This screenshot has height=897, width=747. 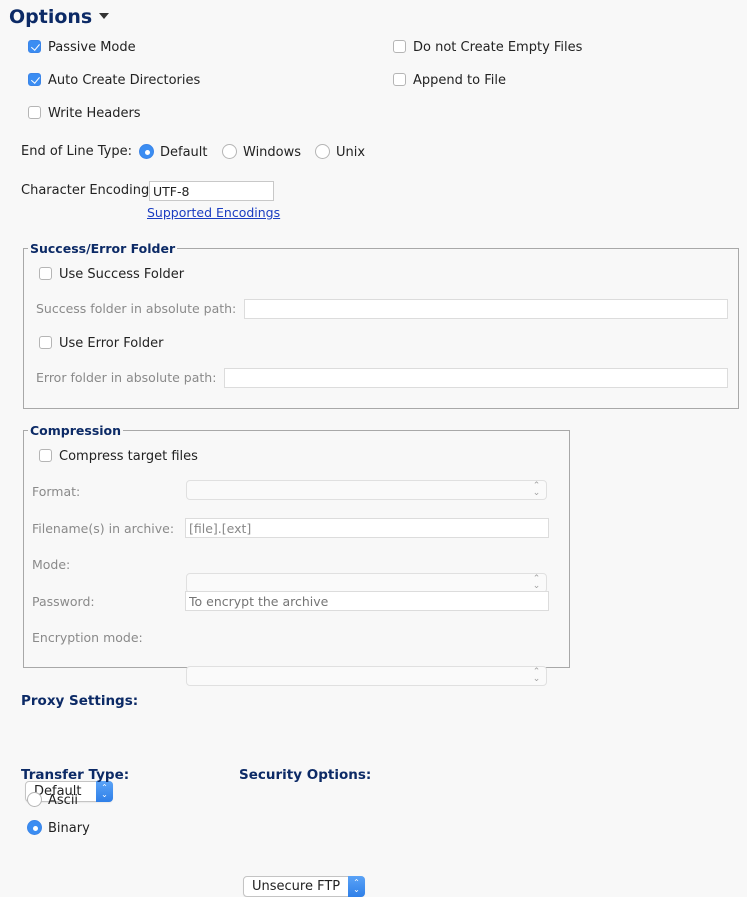 I want to click on error-path-label: Error folder in absolute path:, so click(x=126, y=377).